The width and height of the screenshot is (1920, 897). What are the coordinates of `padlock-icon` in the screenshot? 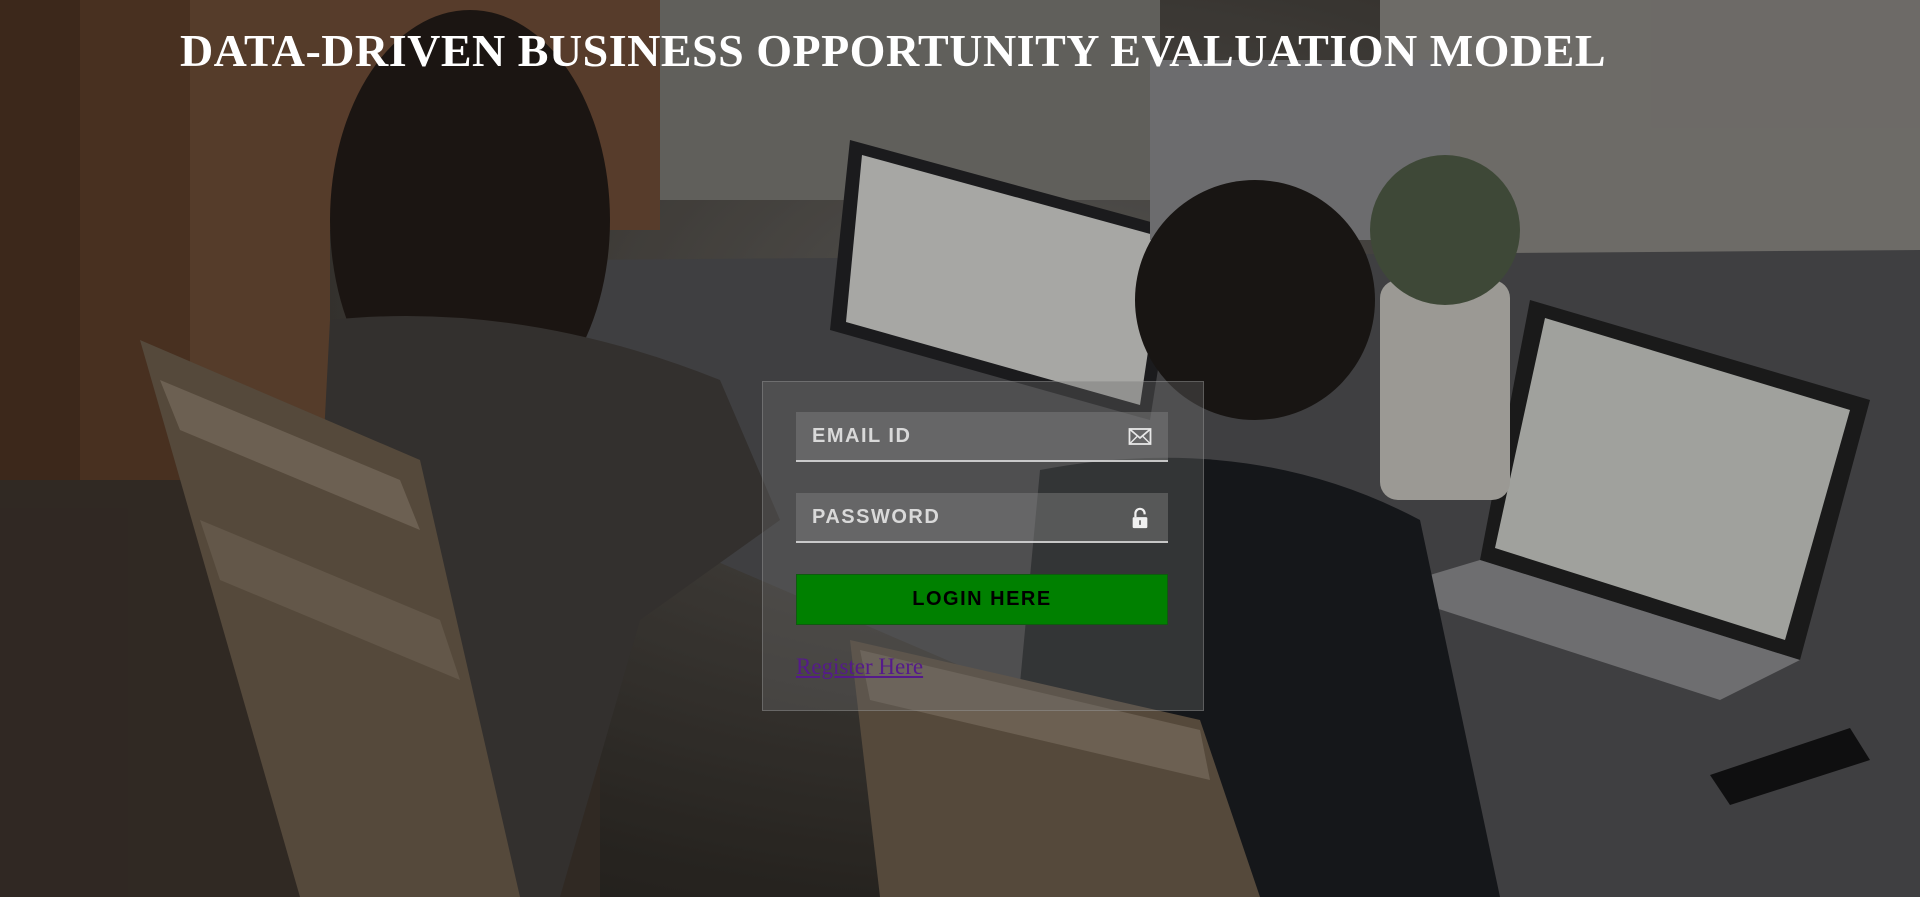 It's located at (1140, 518).